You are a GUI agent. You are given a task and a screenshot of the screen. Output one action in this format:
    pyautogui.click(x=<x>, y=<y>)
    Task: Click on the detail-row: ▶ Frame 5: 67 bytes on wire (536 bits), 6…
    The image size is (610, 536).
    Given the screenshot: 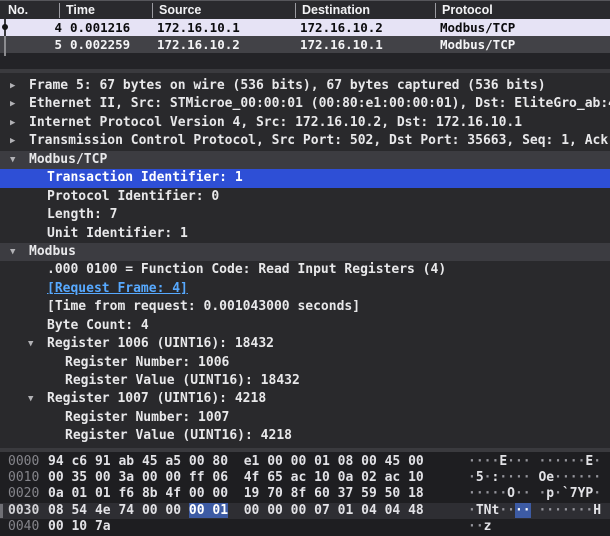 What is the action you would take?
    pyautogui.click(x=305, y=86)
    